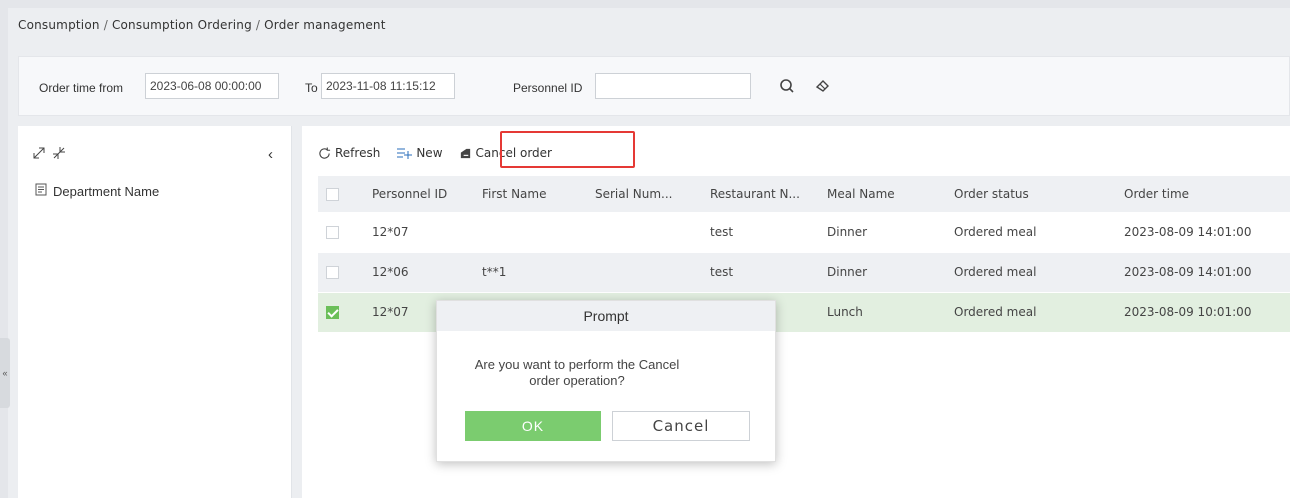 The height and width of the screenshot is (498, 1290). I want to click on dialog-title: Prompt, so click(606, 316).